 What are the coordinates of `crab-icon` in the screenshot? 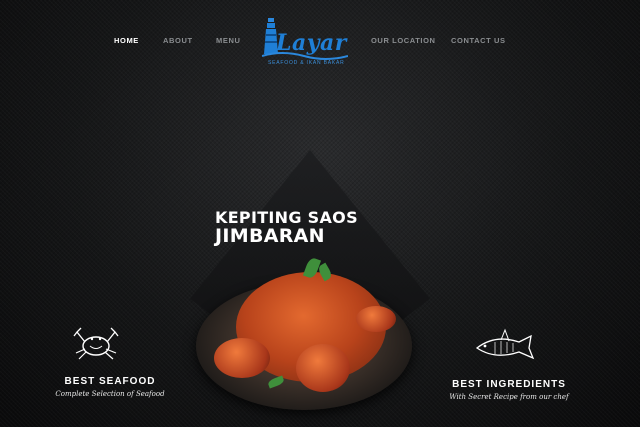 It's located at (96, 343).